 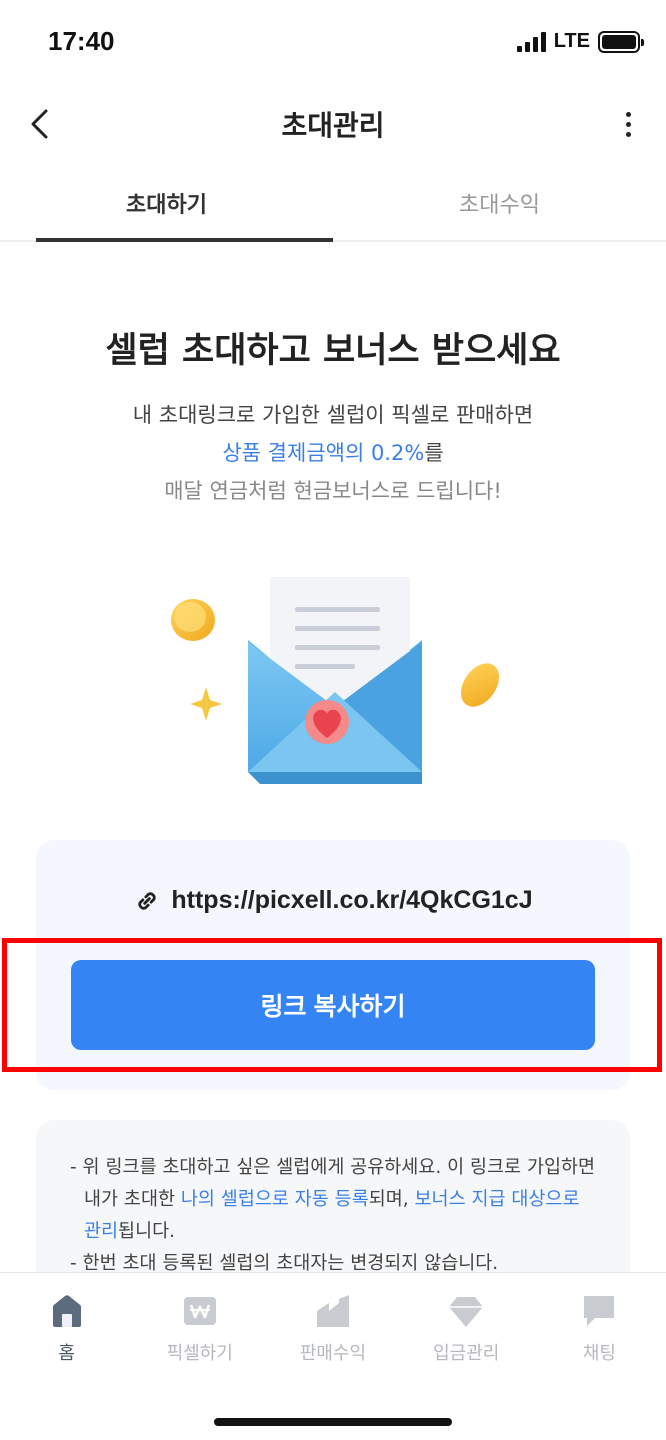 I want to click on info-text: 되며,, so click(x=391, y=1199).